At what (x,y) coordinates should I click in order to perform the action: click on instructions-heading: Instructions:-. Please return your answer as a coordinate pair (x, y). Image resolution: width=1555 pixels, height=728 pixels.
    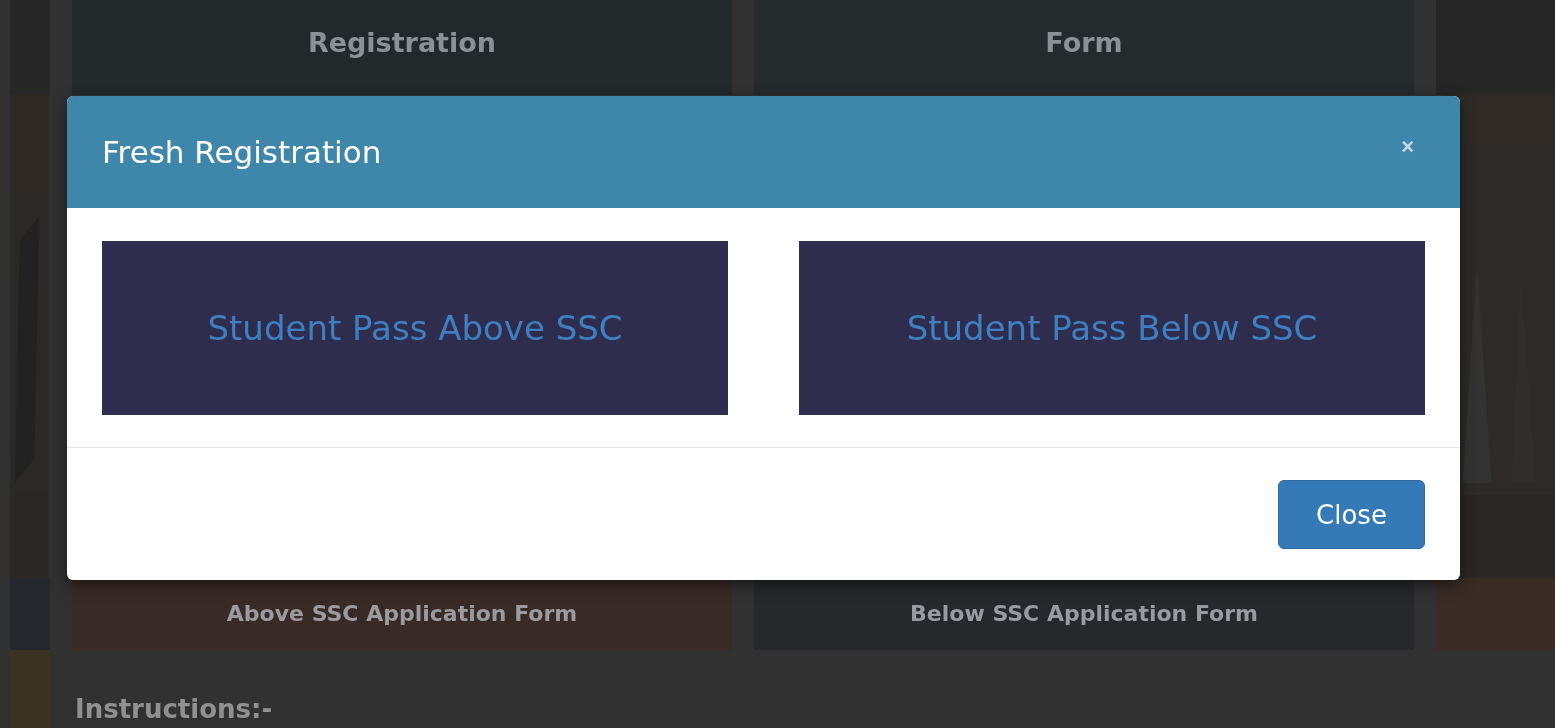
    Looking at the image, I should click on (174, 709).